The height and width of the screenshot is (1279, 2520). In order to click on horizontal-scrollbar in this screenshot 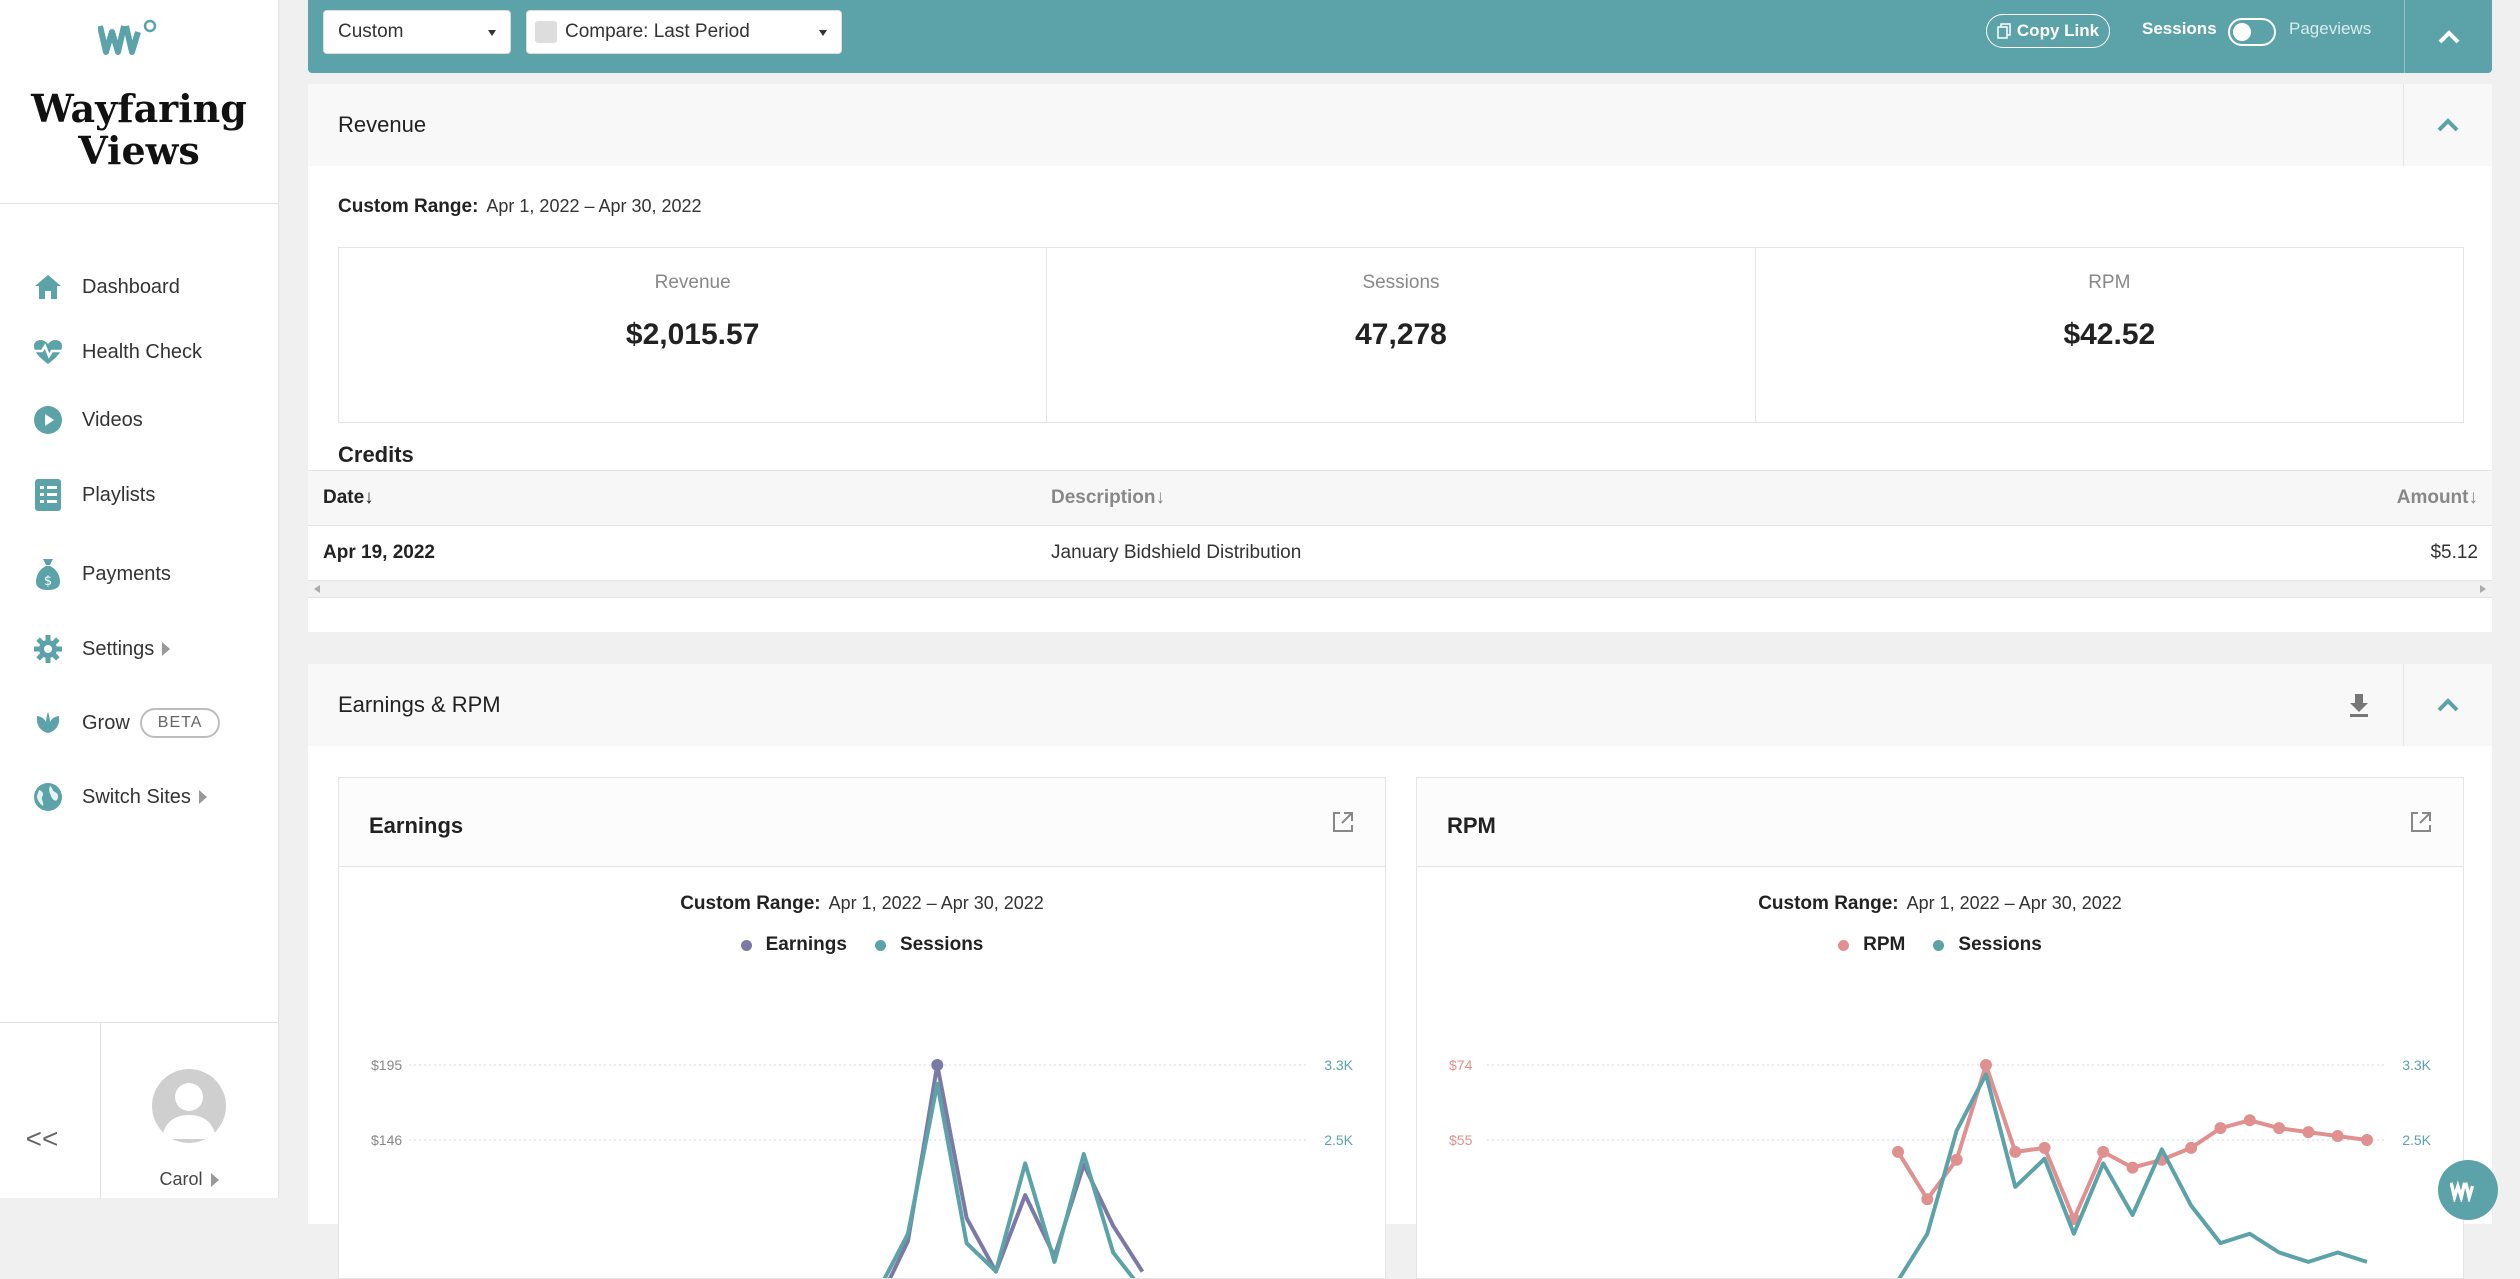, I will do `click(1400, 589)`.